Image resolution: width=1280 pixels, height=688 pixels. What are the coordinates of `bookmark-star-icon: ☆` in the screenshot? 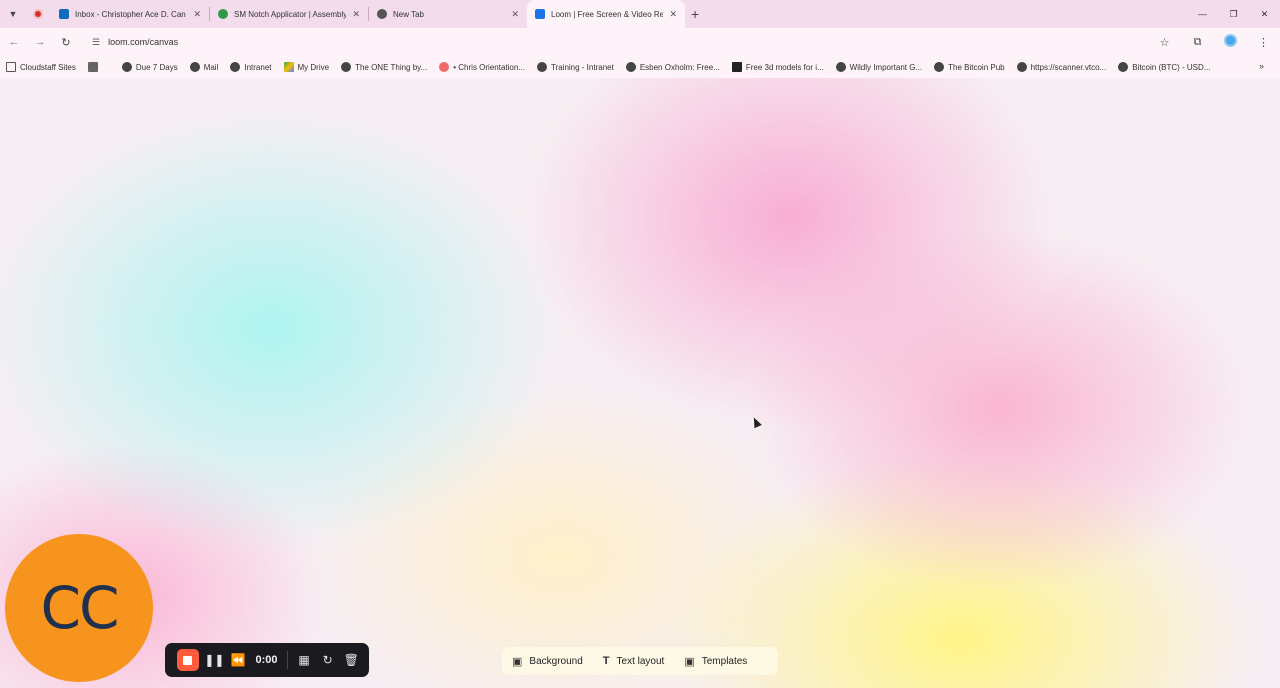 It's located at (1164, 42).